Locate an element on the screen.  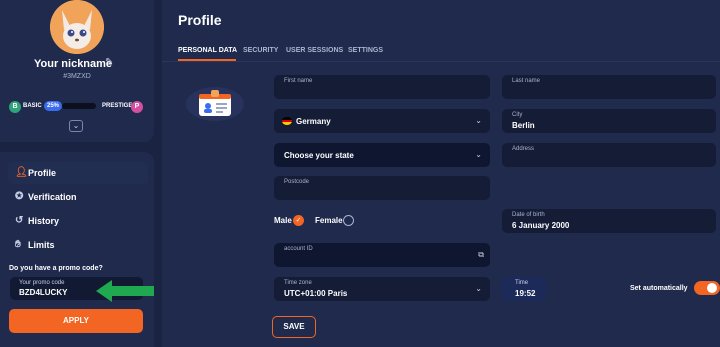
timezone-label: Time zone is located at coordinates (298, 283).